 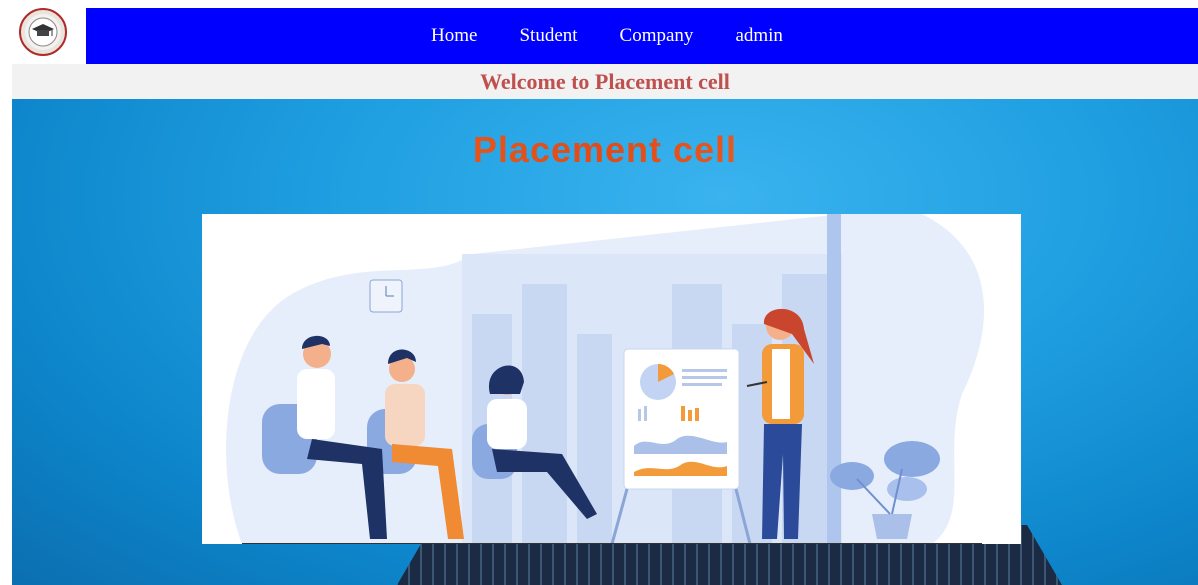 I want to click on nav-links: Home Student Company admin, so click(x=607, y=36).